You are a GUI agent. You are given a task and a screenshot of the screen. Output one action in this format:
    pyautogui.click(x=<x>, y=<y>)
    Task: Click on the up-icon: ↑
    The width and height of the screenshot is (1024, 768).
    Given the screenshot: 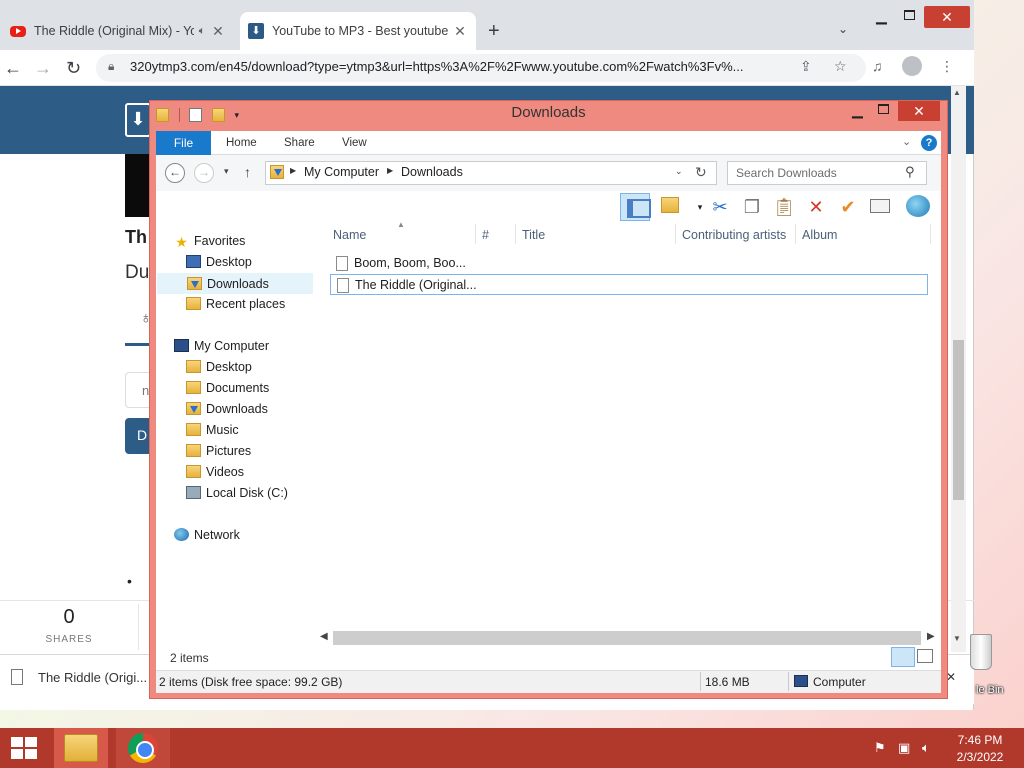 What is the action you would take?
    pyautogui.click(x=247, y=172)
    